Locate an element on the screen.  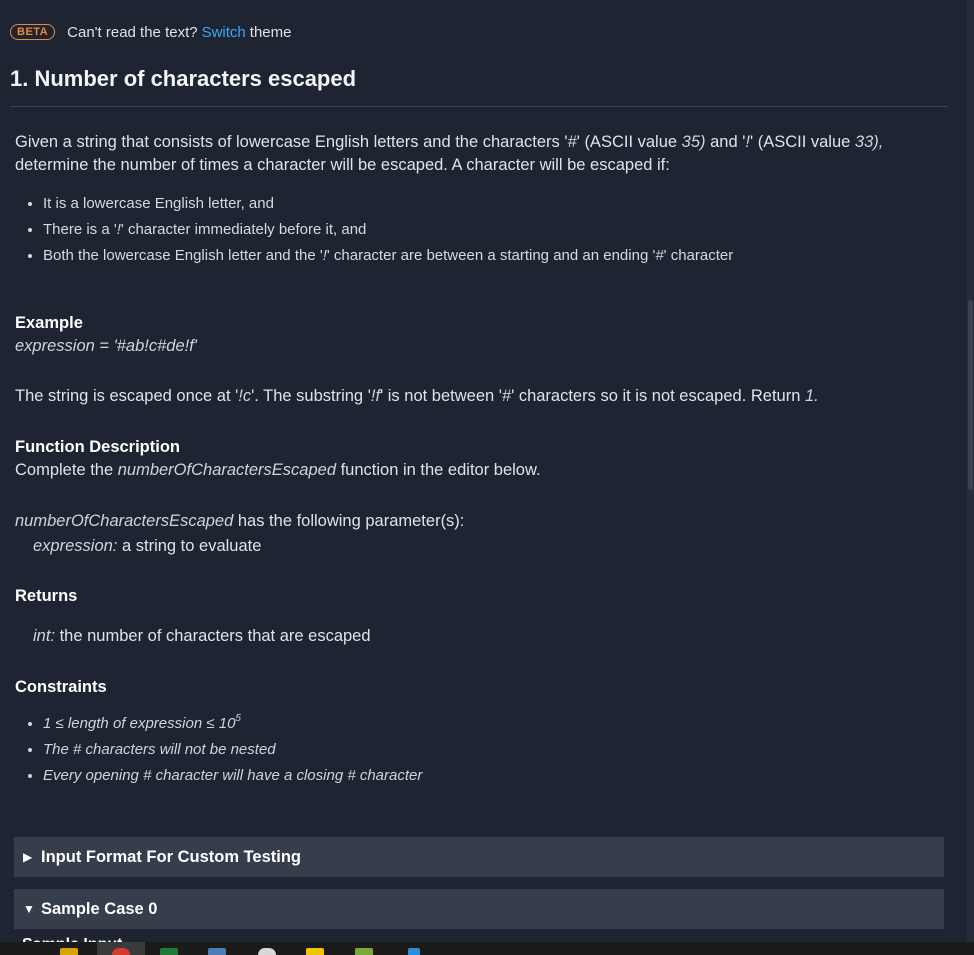
scrollbar is located at coordinates (970, 477).